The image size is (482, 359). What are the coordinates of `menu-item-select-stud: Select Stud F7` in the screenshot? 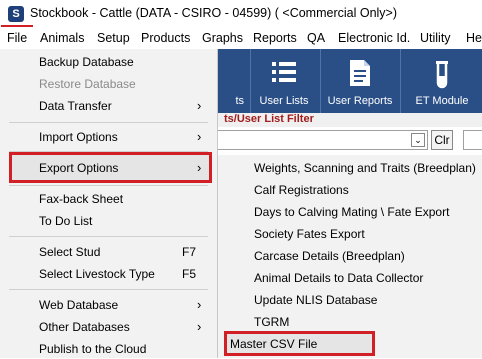 It's located at (108, 252).